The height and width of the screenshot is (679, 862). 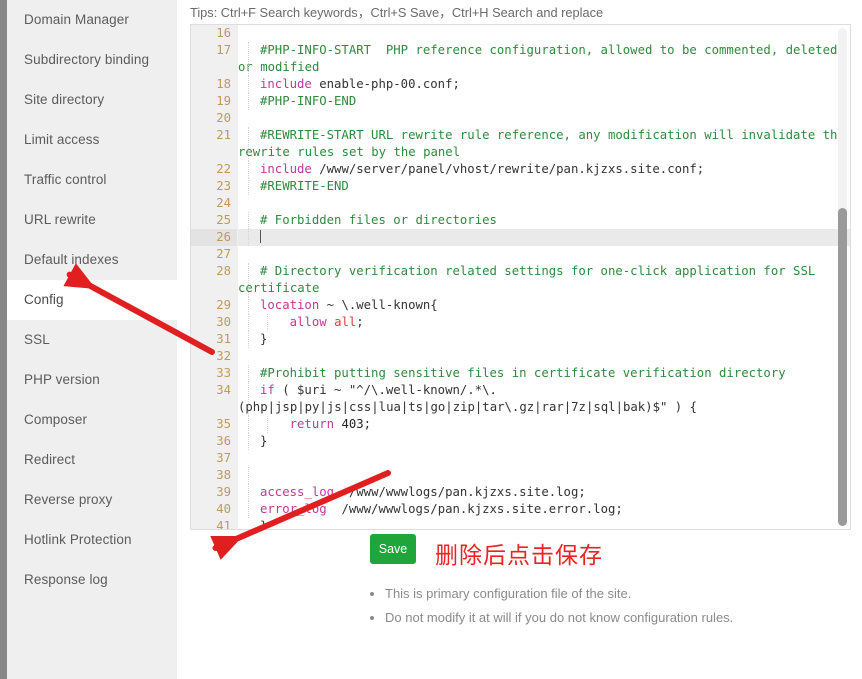 I want to click on sidebar-item-limit-access: Limit access, so click(x=92, y=140).